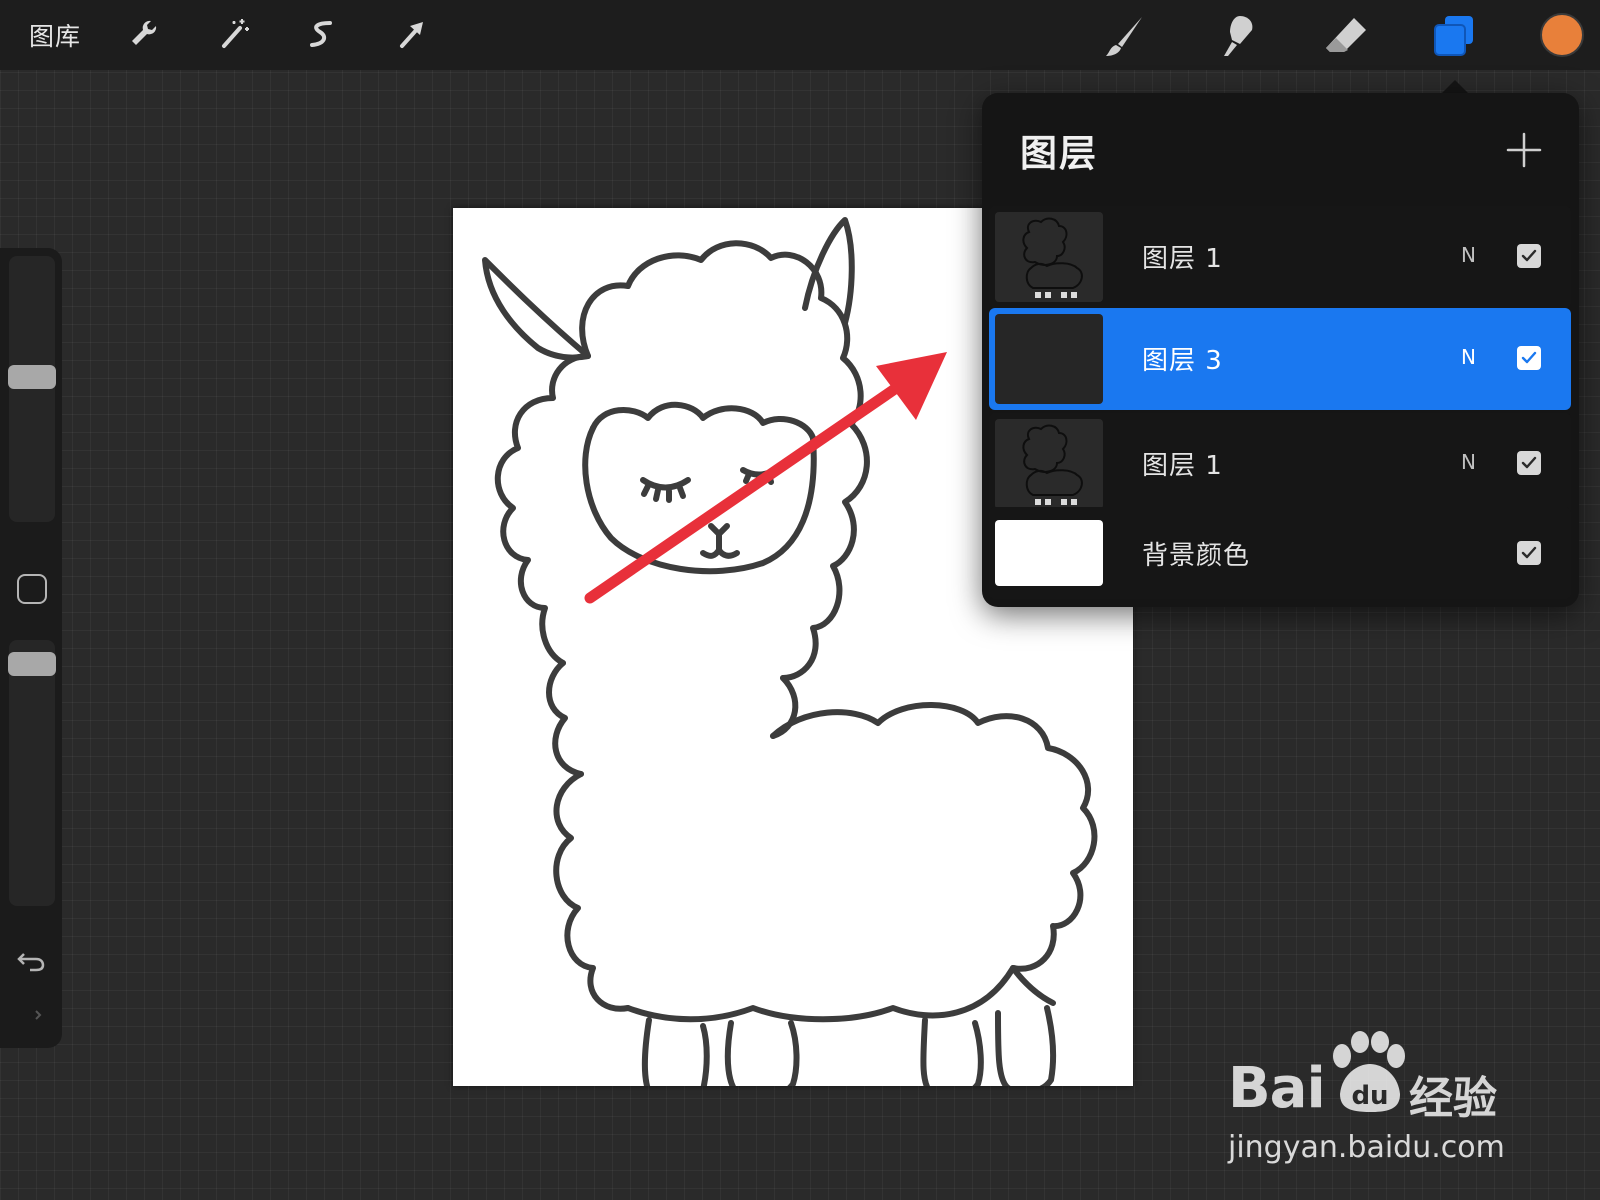 This screenshot has width=1600, height=1200. Describe the element at coordinates (911, 386) in the screenshot. I see `annotation-arrow-head` at that location.